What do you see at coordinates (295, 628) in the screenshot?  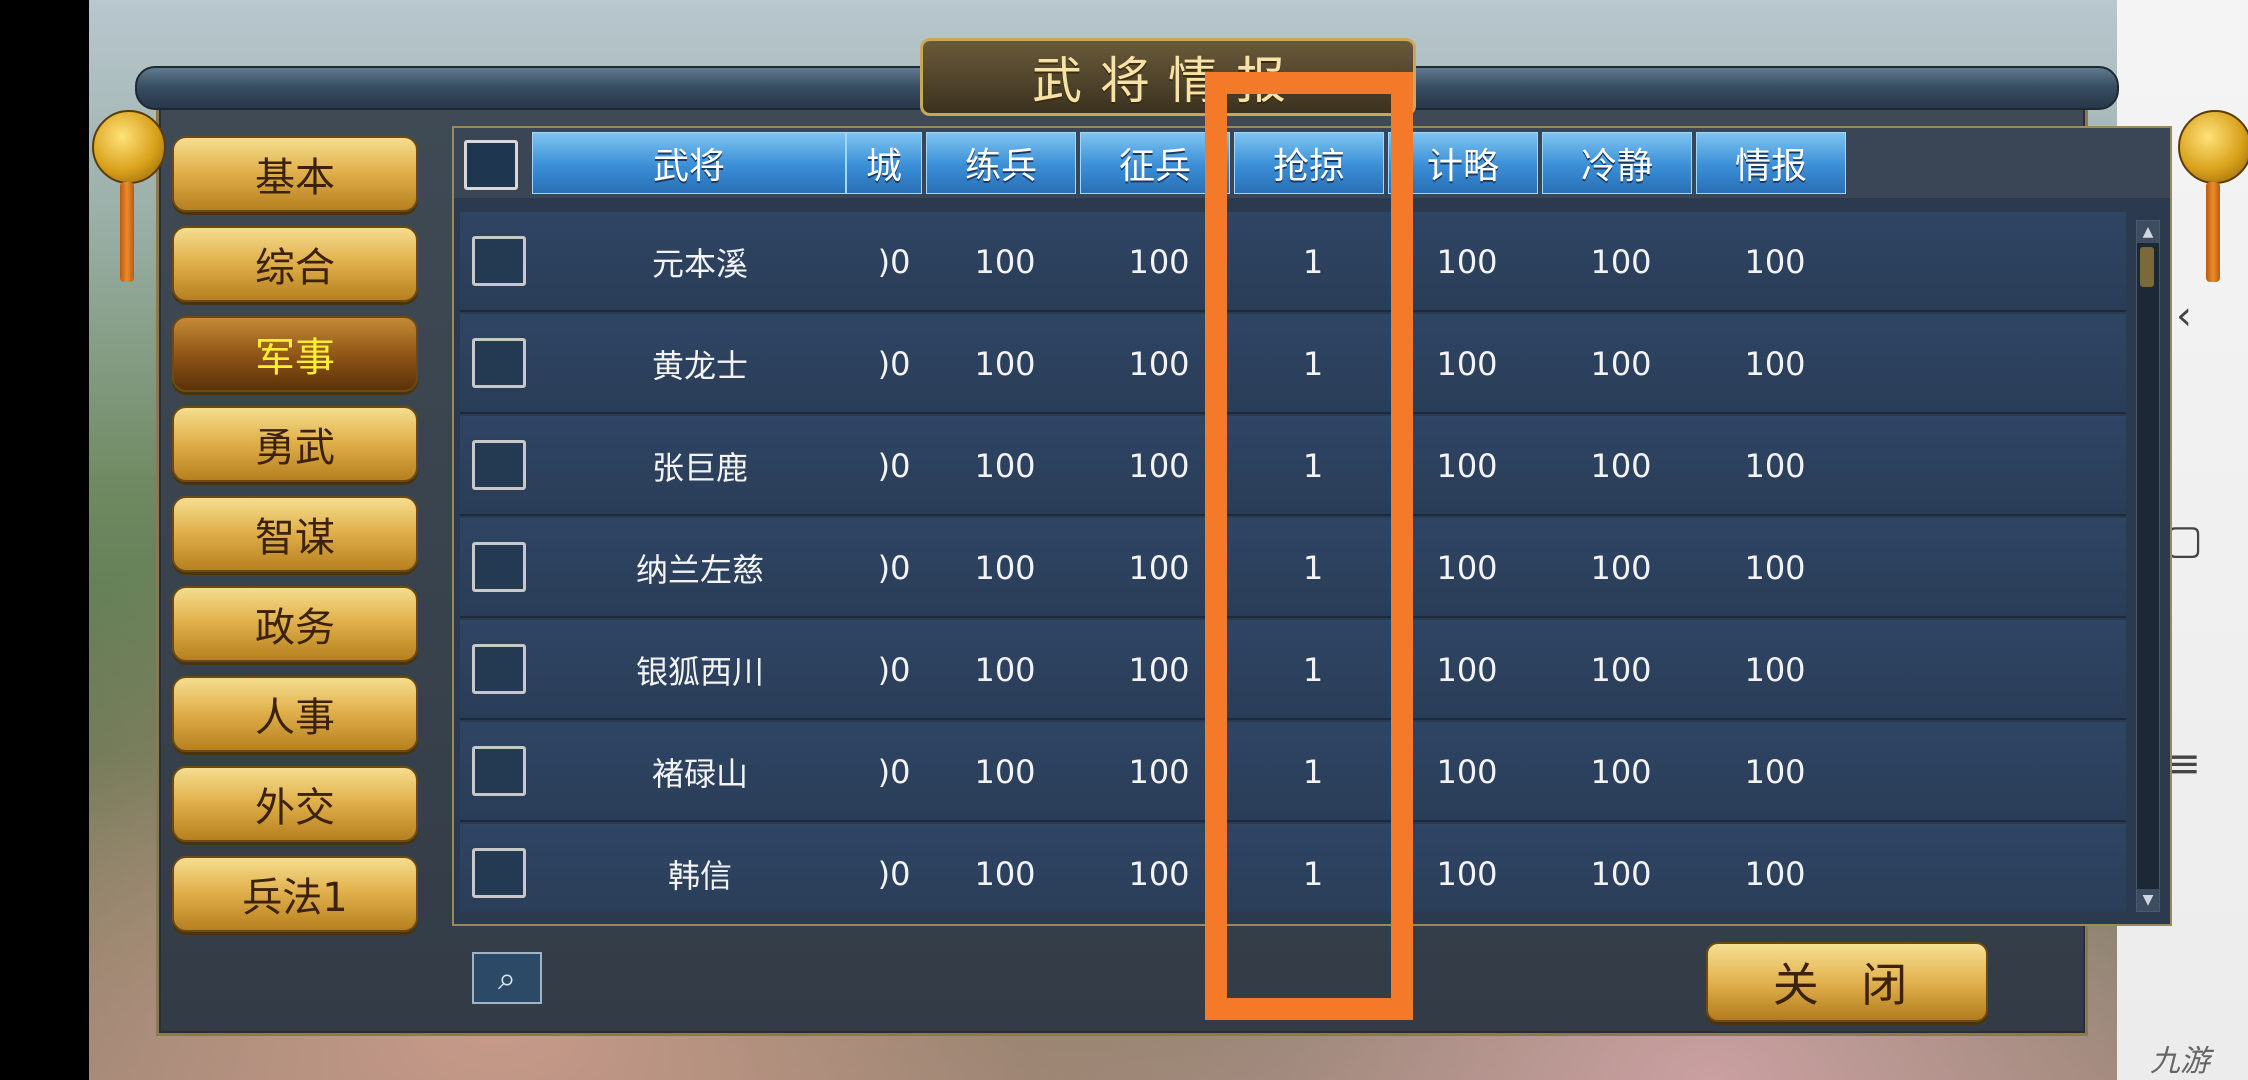 I see `tab-label: 政务` at bounding box center [295, 628].